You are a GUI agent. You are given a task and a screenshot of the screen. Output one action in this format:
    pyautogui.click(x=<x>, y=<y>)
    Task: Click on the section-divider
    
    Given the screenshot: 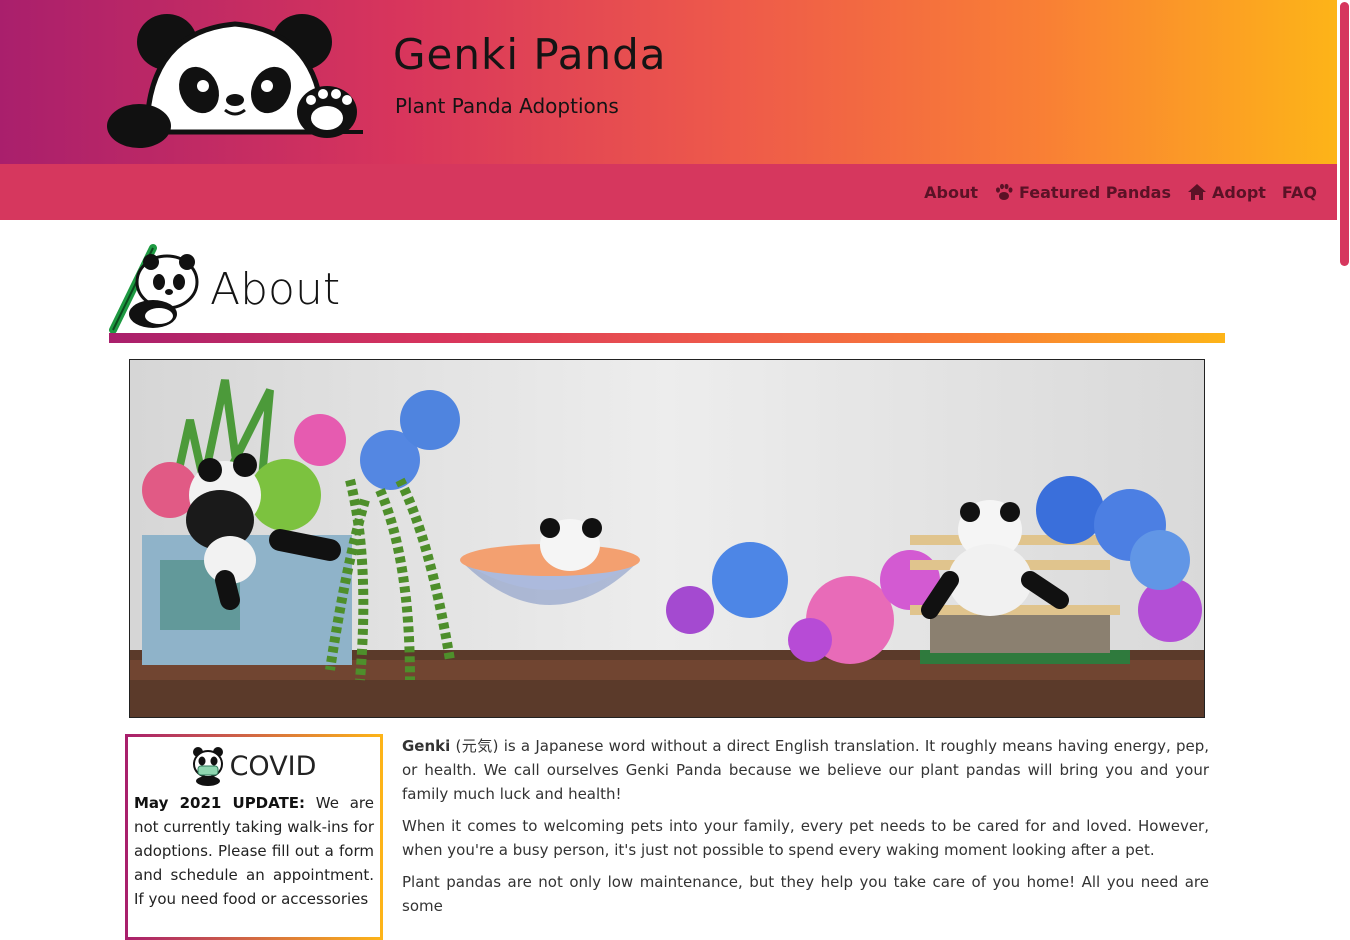 What is the action you would take?
    pyautogui.click(x=667, y=338)
    